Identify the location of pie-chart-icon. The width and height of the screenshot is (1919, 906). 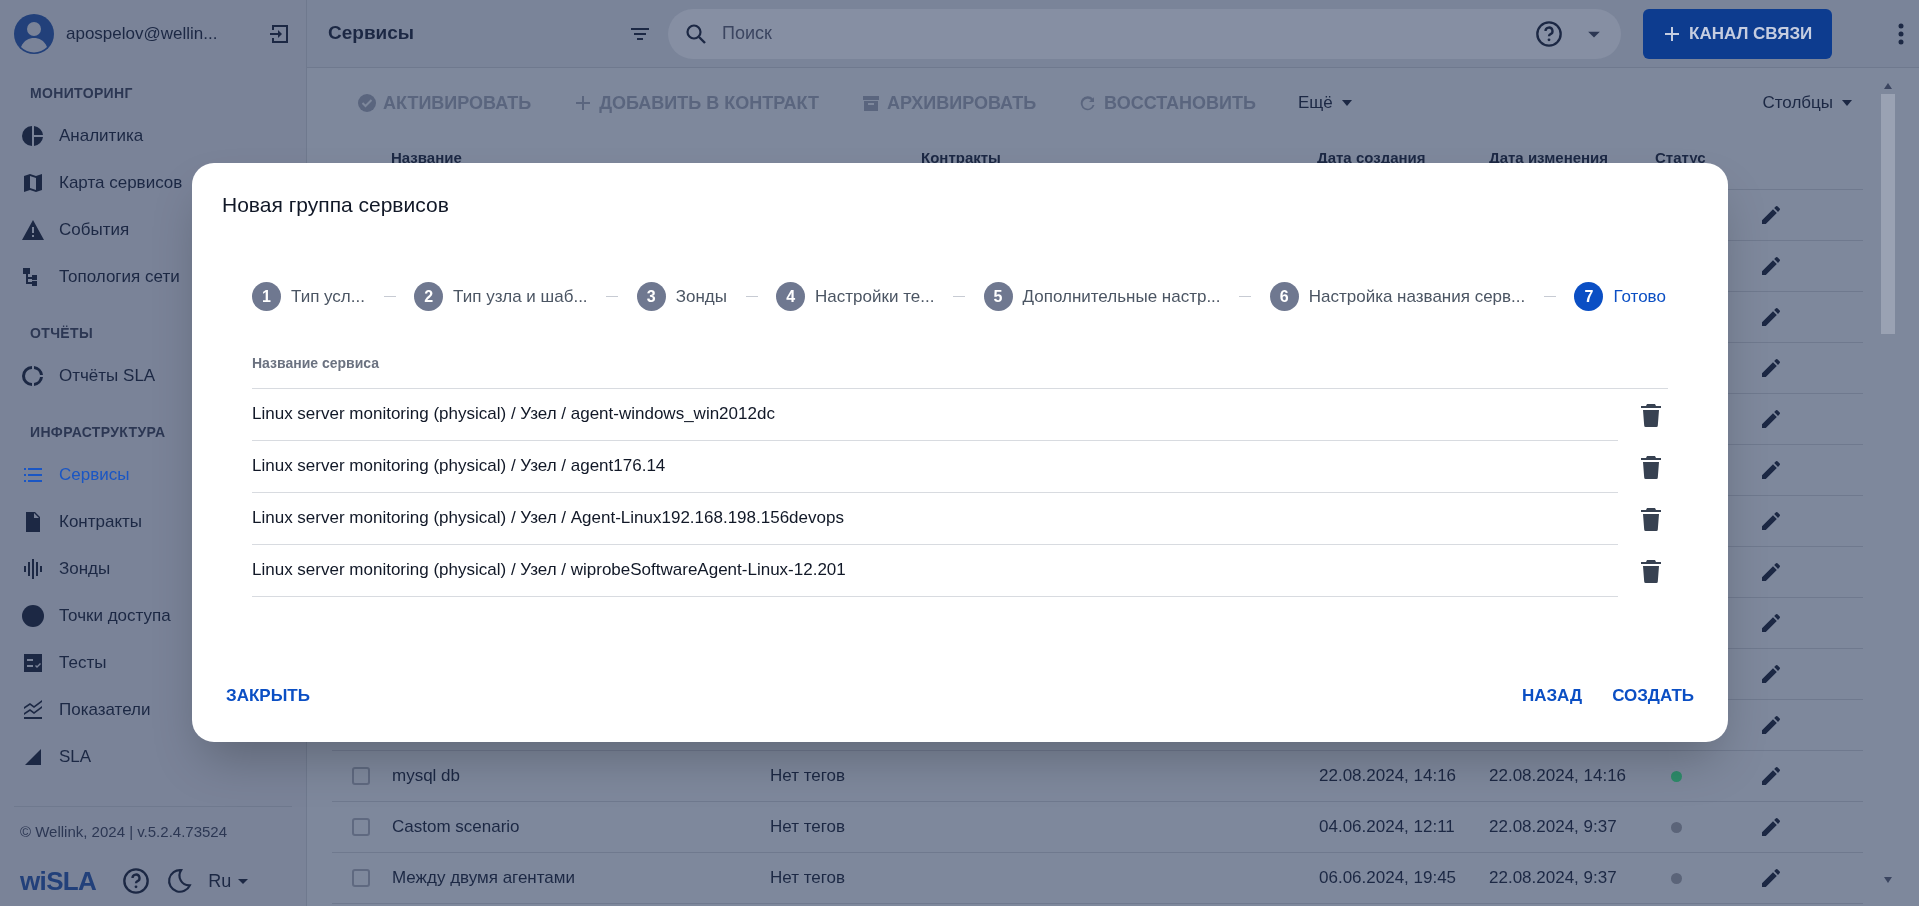
(33, 135).